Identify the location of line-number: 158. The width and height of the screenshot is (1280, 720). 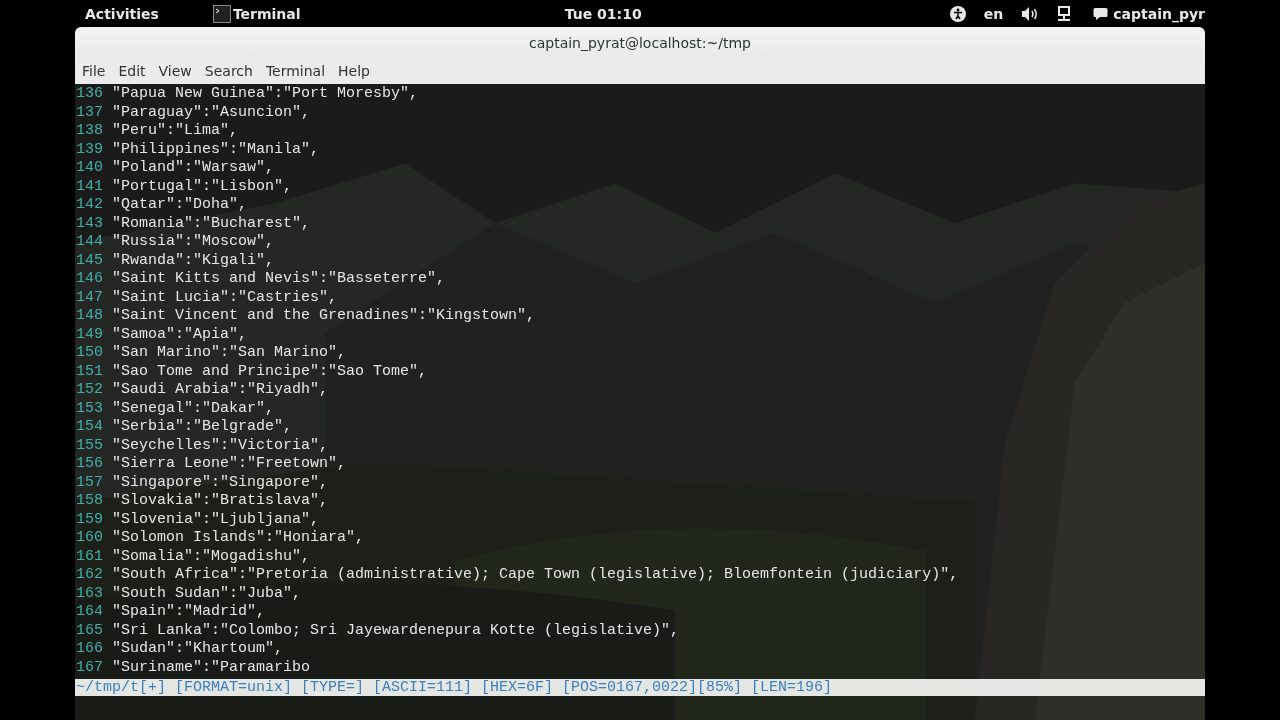
(90, 501).